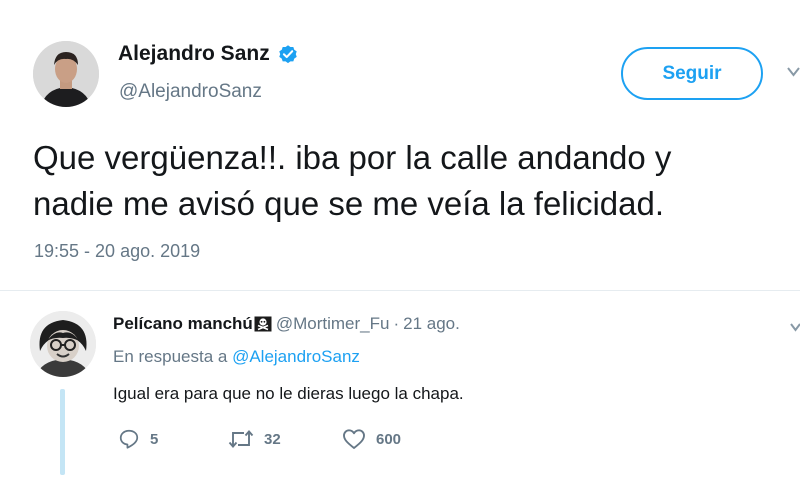  I want to click on retweet-icon, so click(241, 439).